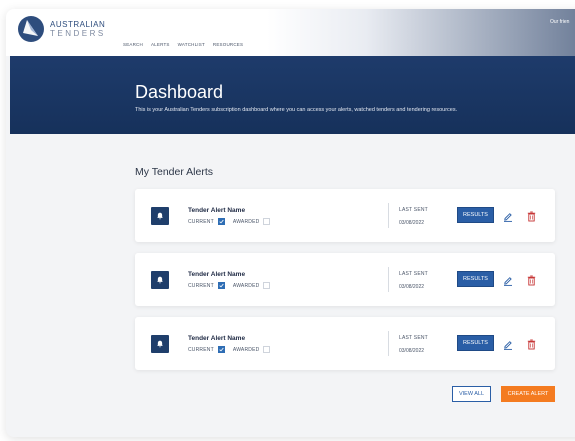  Describe the element at coordinates (471, 394) in the screenshot. I see `view-all-button: VIEW ALL` at that location.